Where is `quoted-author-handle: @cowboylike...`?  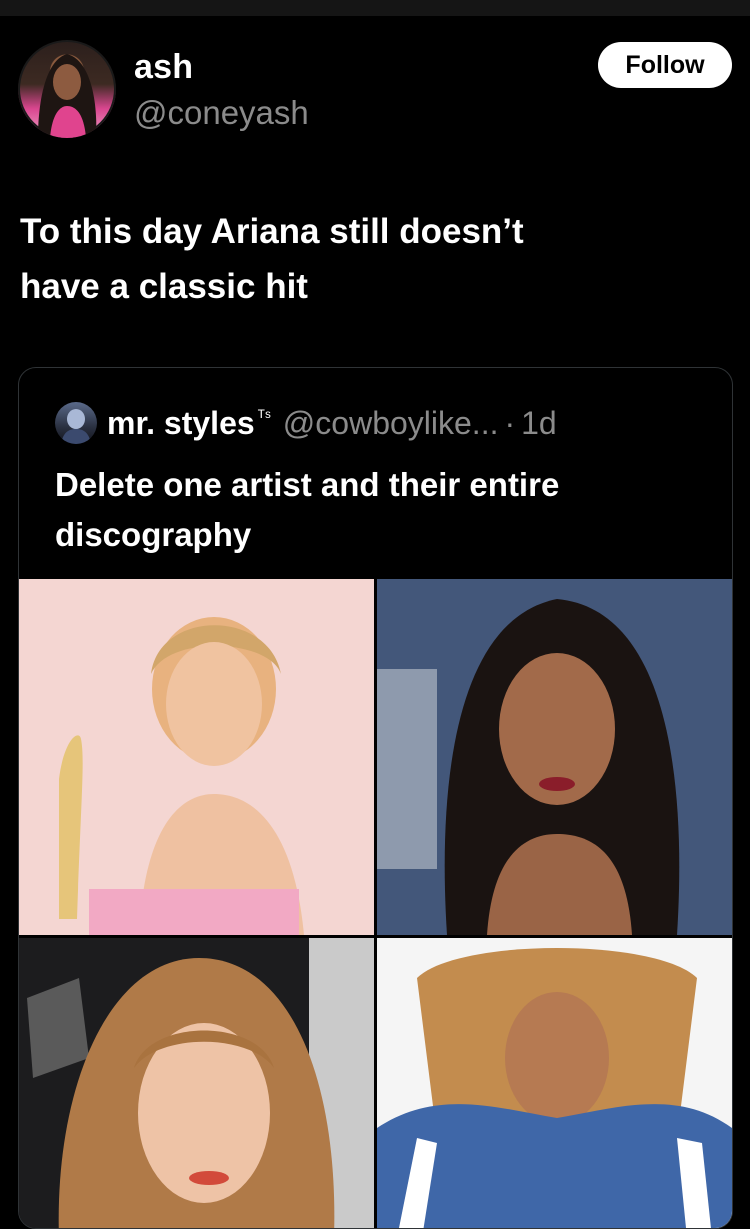
quoted-author-handle: @cowboylike... is located at coordinates (391, 423).